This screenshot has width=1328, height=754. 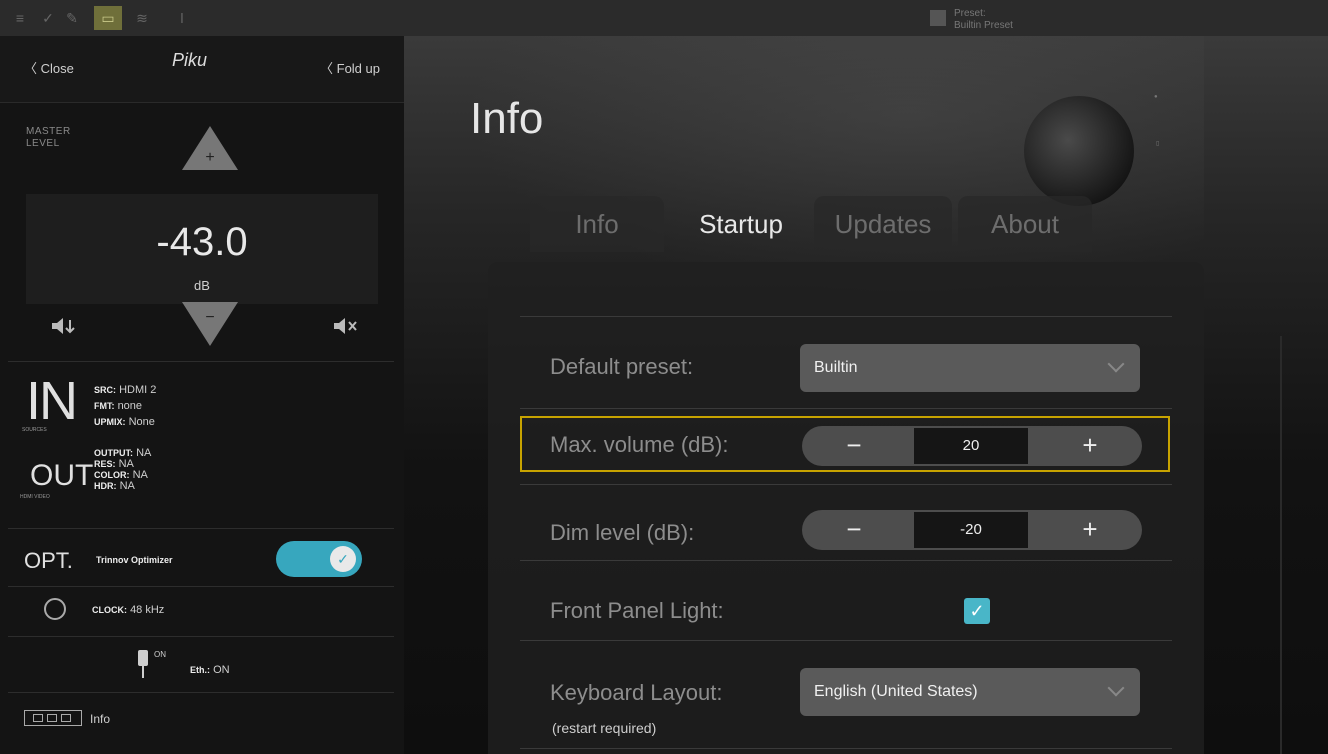 I want to click on master-level-value: -43.0, so click(x=202, y=242).